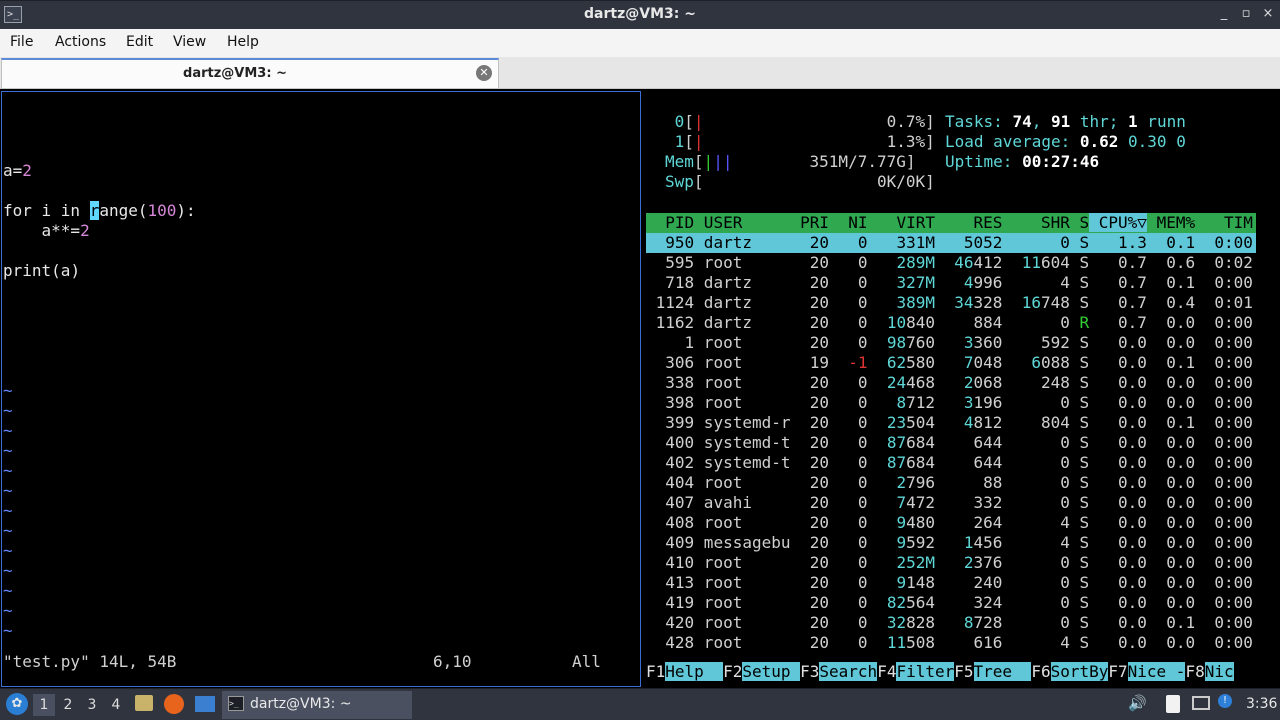  I want to click on process-row: 408 root 20 0 9480 264 4 S 0.0 0.0 0:00, so click(949, 523).